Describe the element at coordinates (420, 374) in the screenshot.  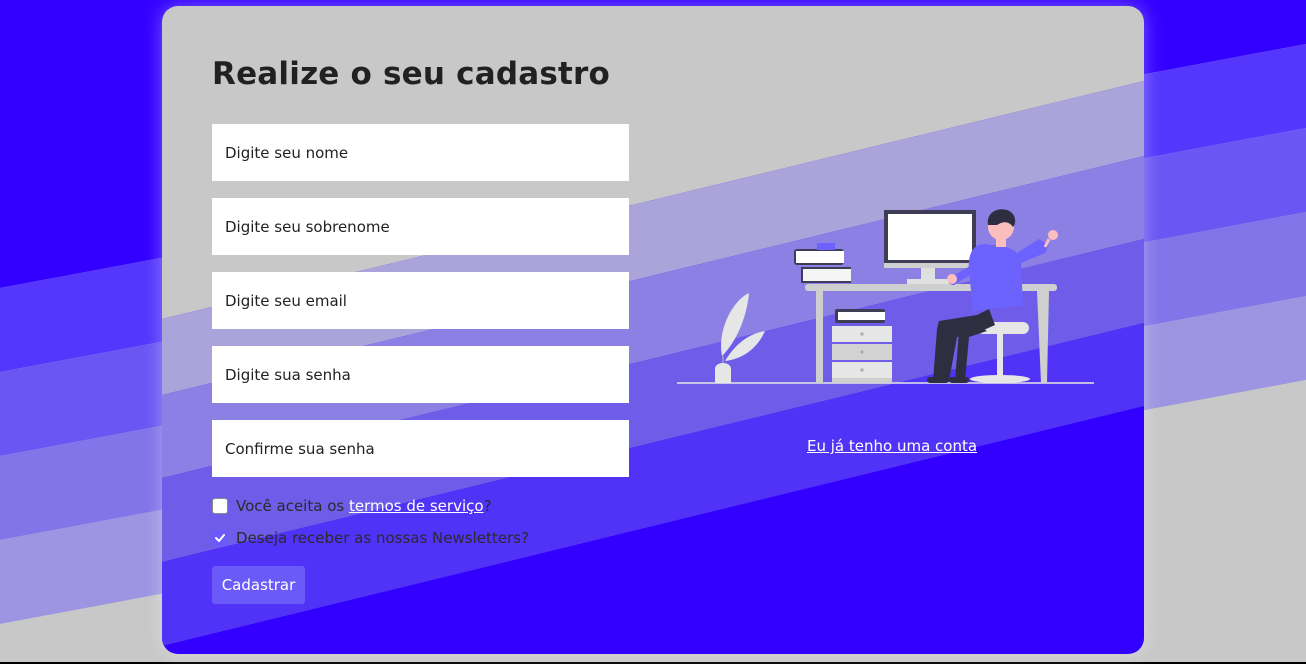
I see `password-input` at that location.